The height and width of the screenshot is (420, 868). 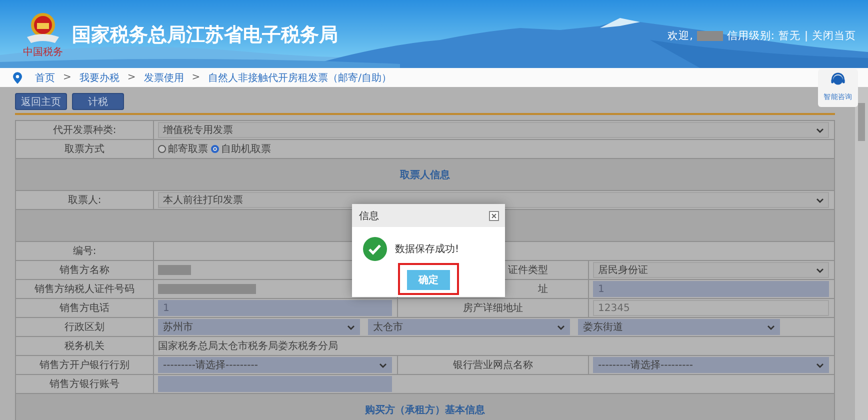 What do you see at coordinates (43, 52) in the screenshot?
I see `logo-caption: 中国税务` at bounding box center [43, 52].